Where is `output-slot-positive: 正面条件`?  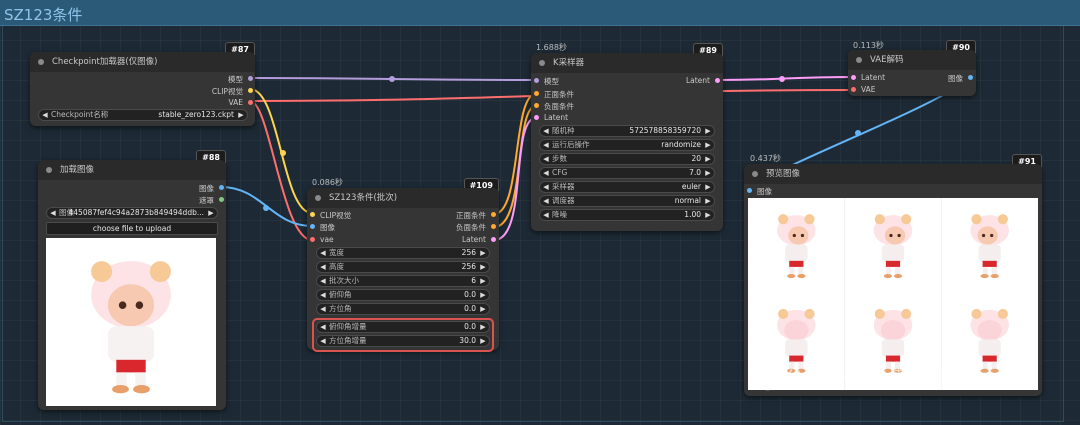
output-slot-positive: 正面条件 is located at coordinates (476, 215).